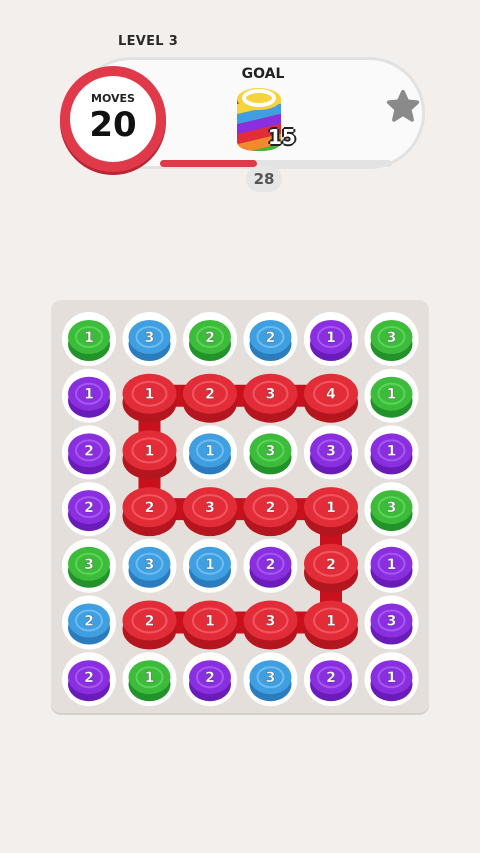 The width and height of the screenshot is (480, 853). I want to click on peg-green-r2c6: 1, so click(391, 395).